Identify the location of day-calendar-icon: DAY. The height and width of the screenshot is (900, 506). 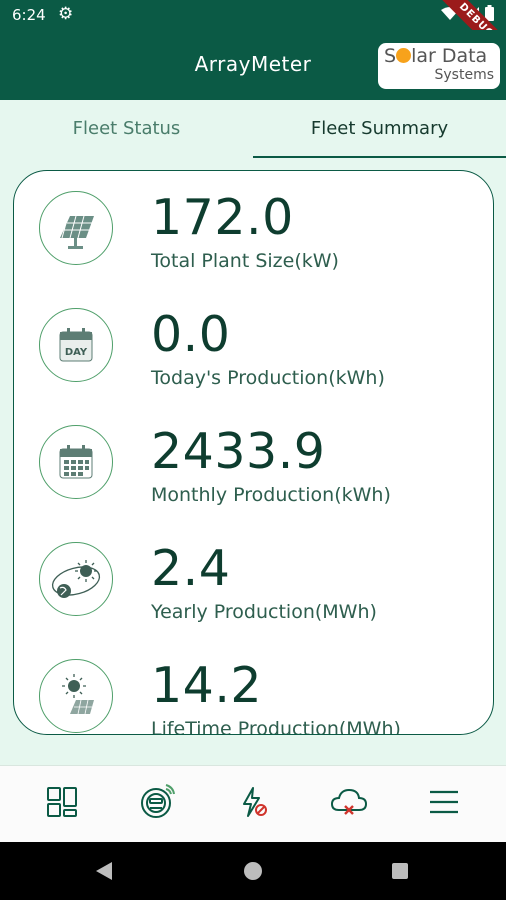
(76, 345).